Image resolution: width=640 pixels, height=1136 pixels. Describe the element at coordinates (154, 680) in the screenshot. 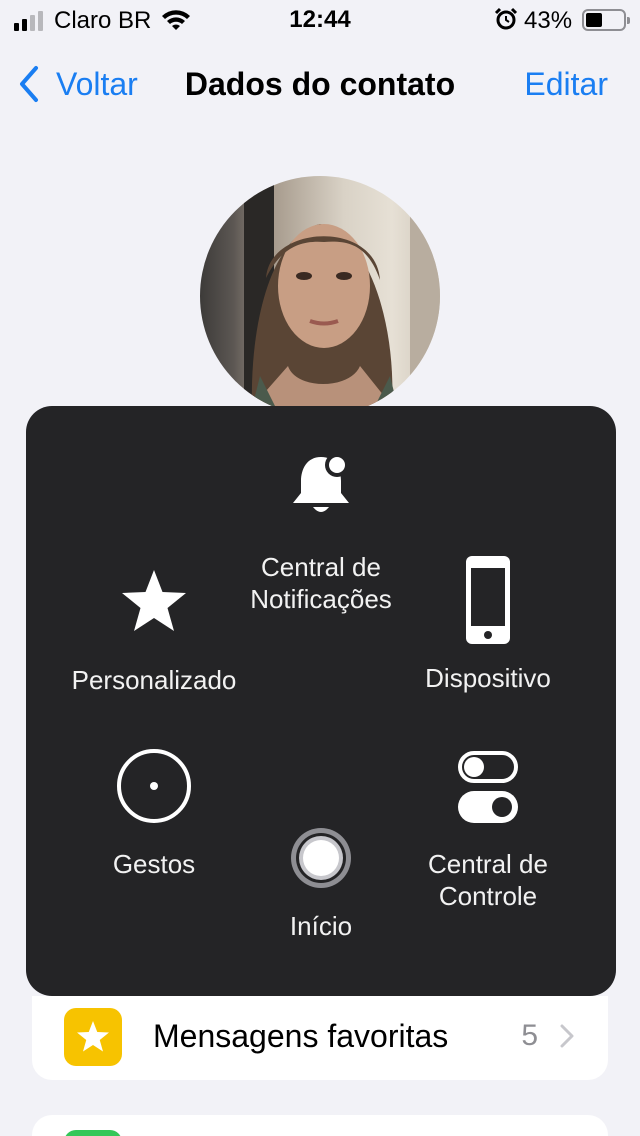

I see `custom-label: Personalizado` at that location.